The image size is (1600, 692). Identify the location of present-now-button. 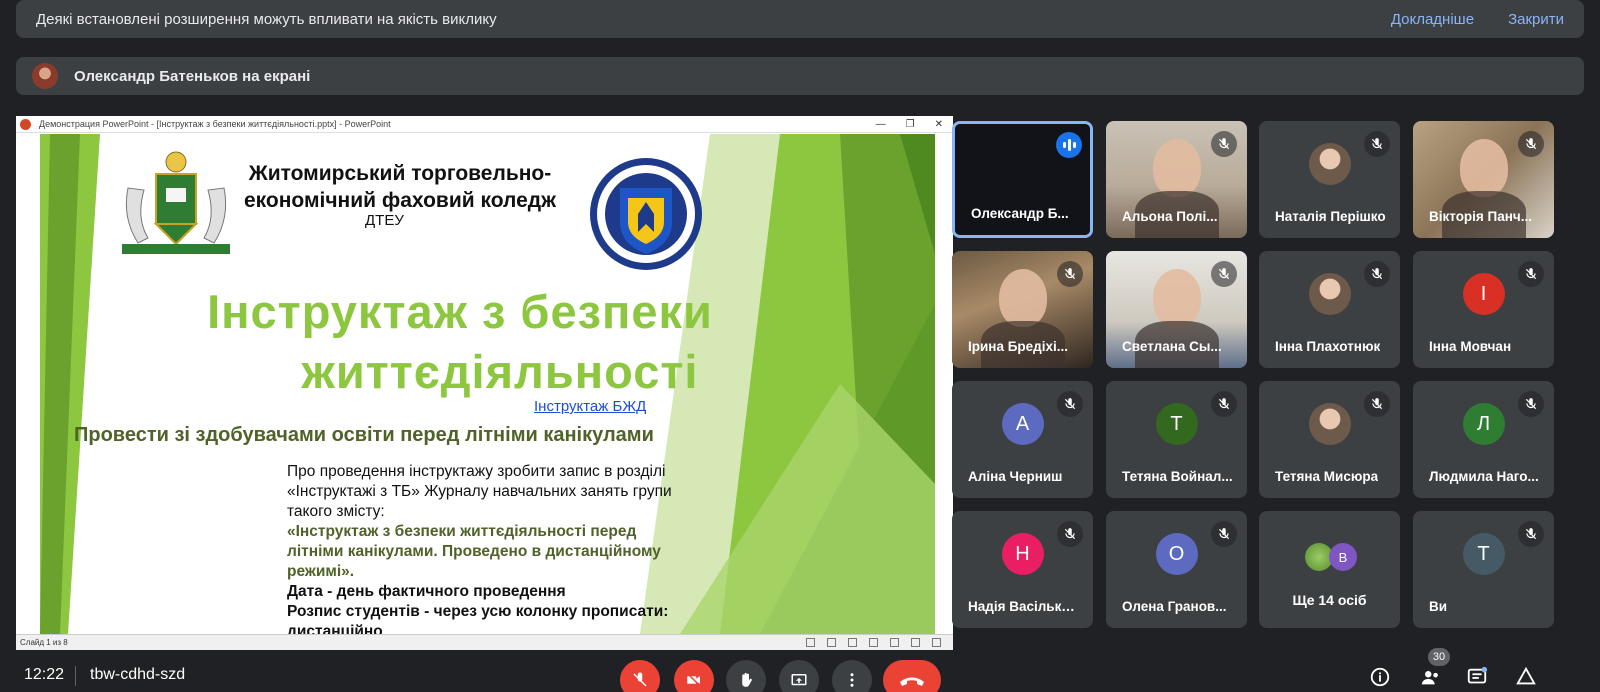
(799, 676).